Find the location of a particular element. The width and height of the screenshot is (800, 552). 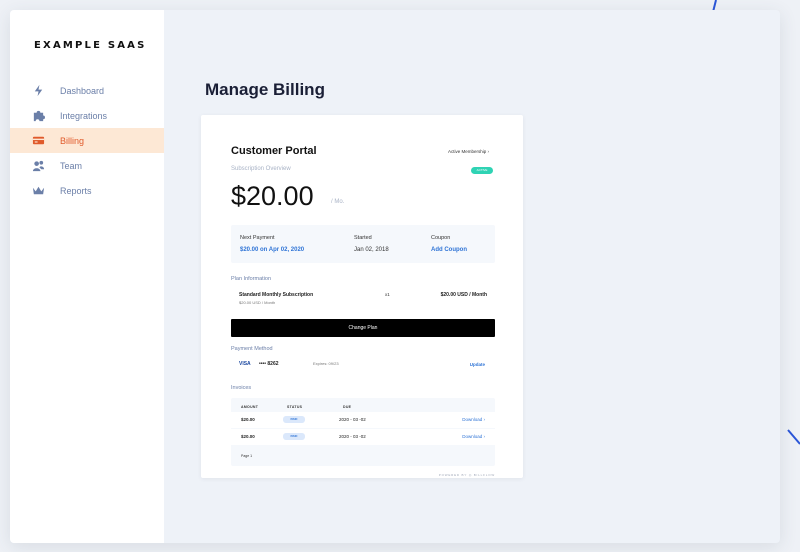

sidebar-item-label: Integrations is located at coordinates (84, 115).